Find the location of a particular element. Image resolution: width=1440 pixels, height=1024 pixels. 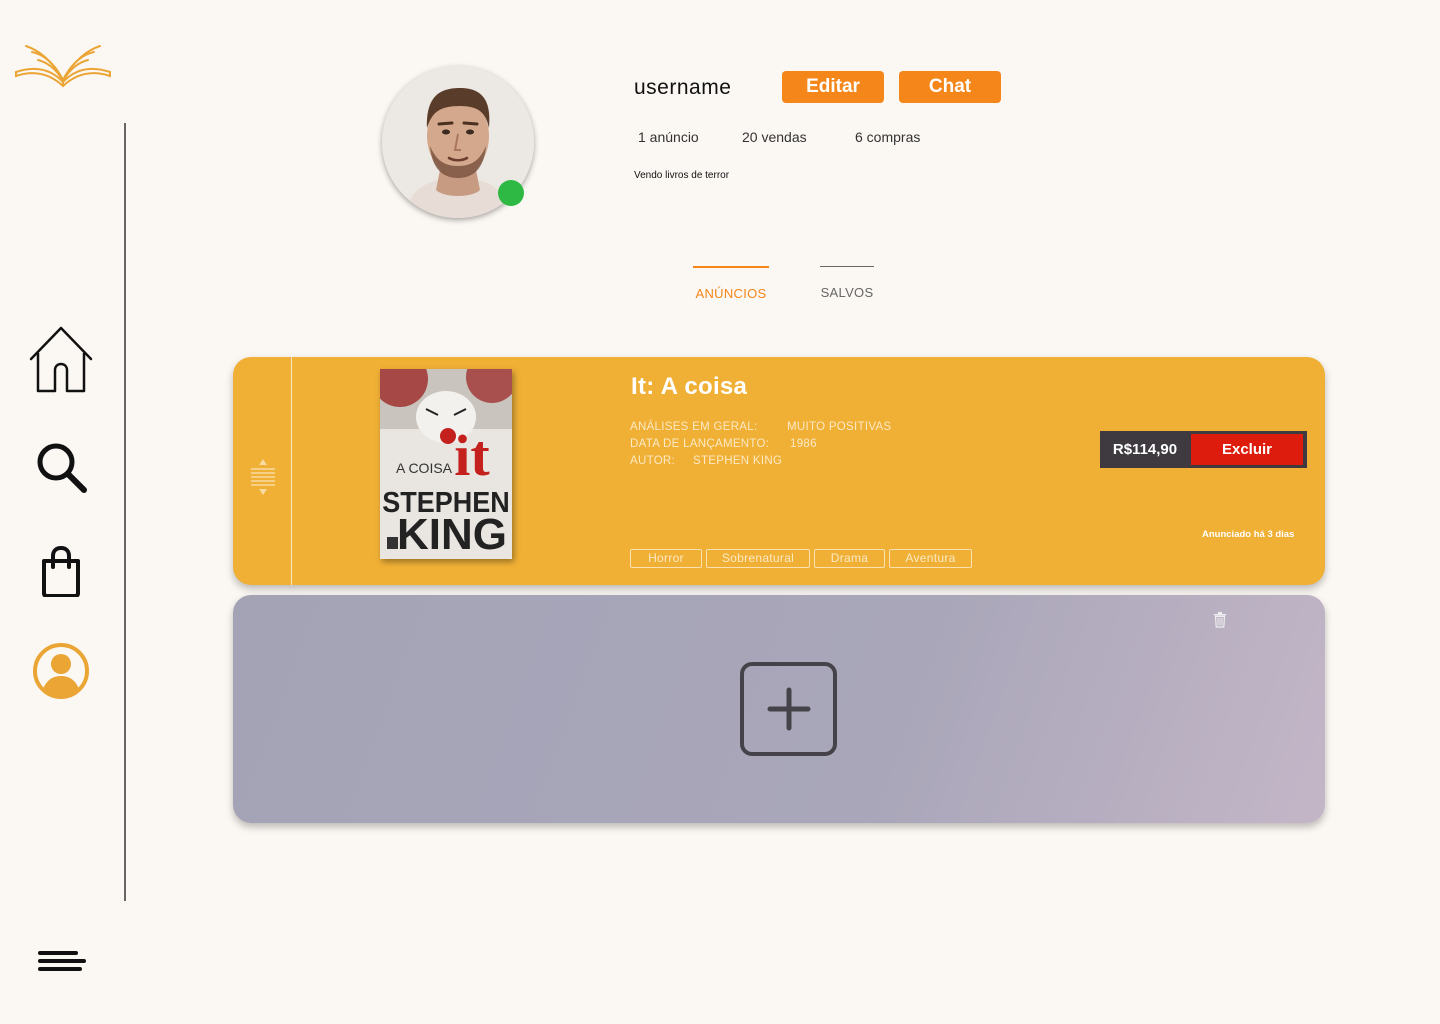

price-label: R$114,90 is located at coordinates (1145, 449).